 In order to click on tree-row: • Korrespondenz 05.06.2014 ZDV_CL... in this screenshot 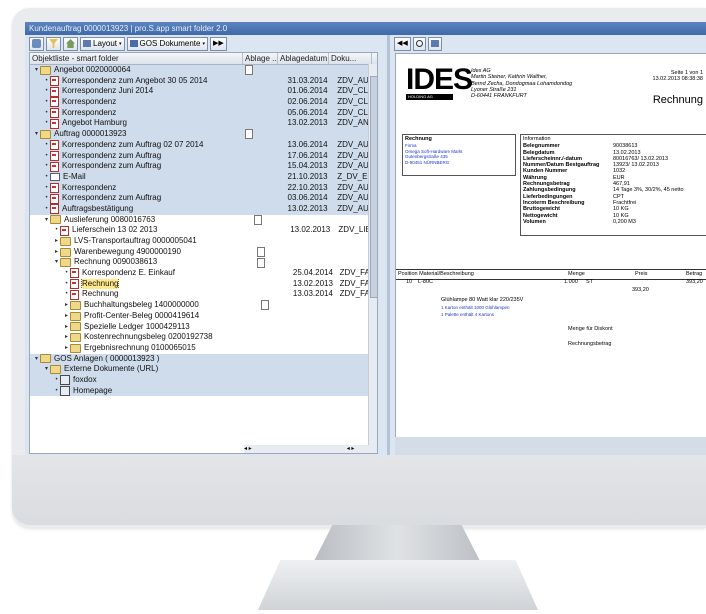, I will do `click(203, 113)`.